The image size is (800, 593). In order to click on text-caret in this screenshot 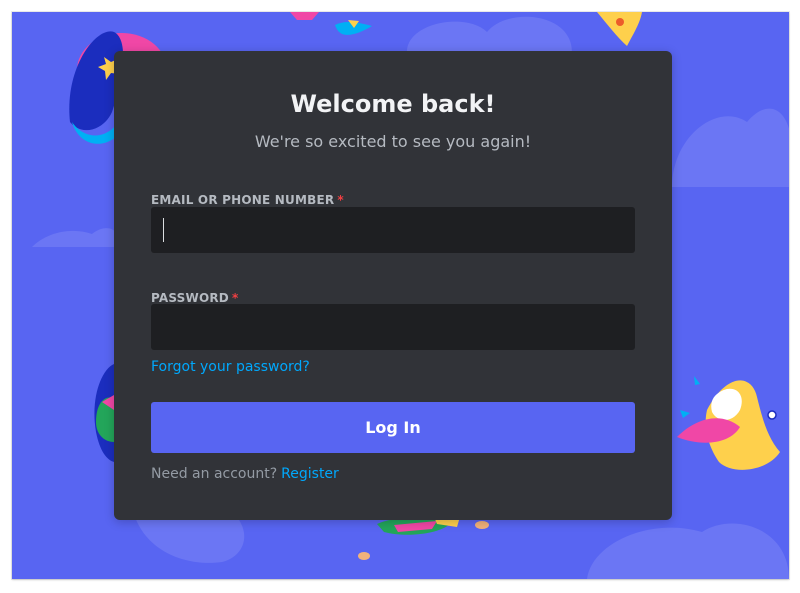, I will do `click(163, 230)`.